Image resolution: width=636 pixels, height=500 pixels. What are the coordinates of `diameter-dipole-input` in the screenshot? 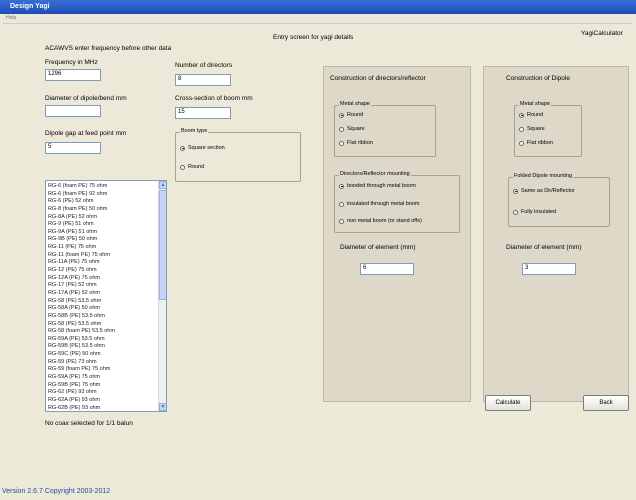 It's located at (73, 111).